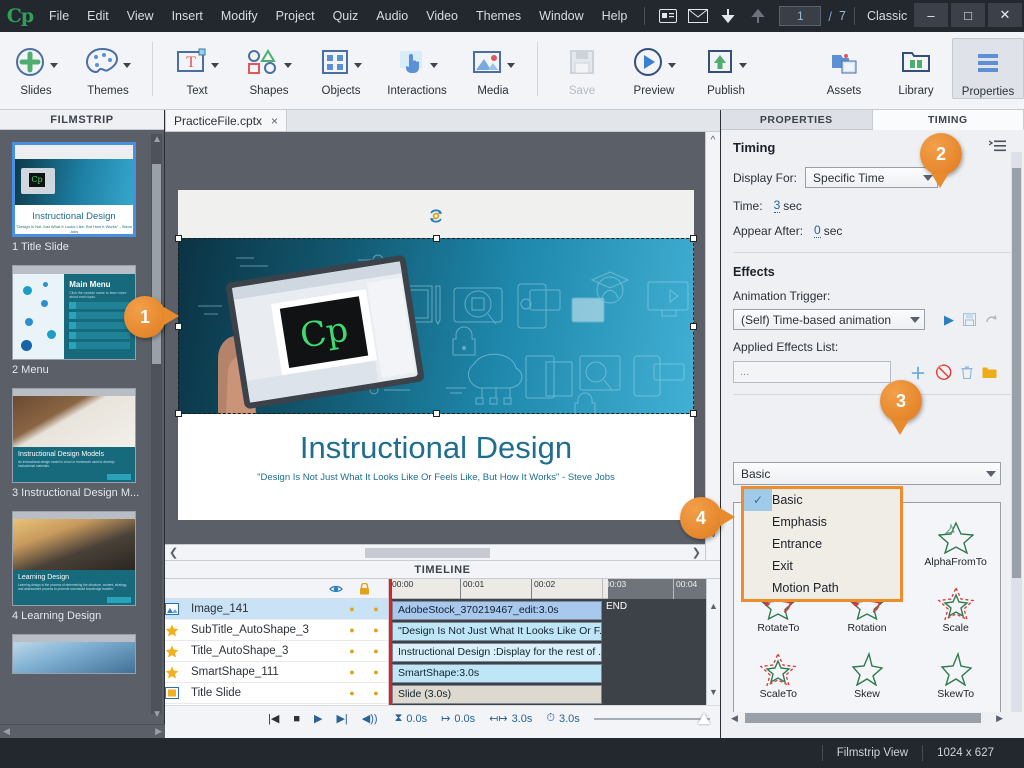 The image size is (1024, 768). Describe the element at coordinates (713, 606) in the screenshot. I see `scroll-up-icon: ▲` at that location.